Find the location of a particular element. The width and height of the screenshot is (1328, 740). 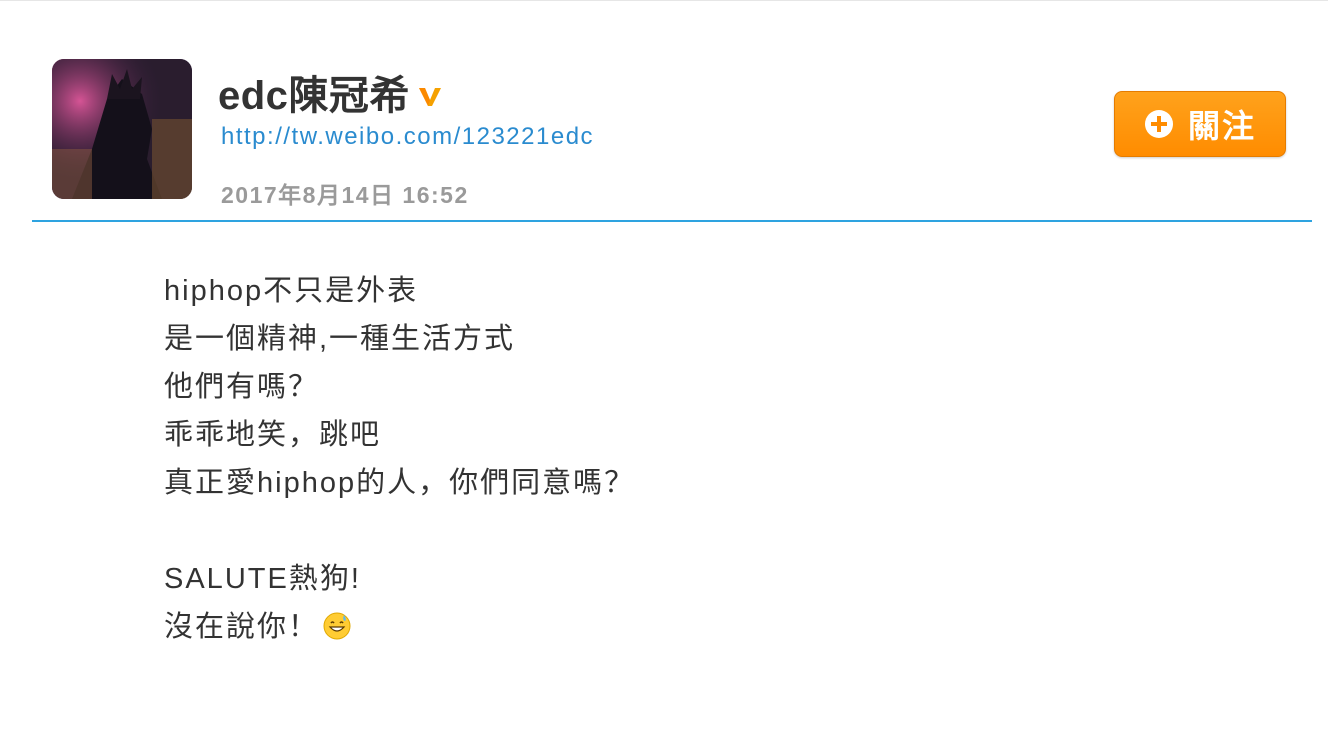

verified-v-icon is located at coordinates (429, 97).